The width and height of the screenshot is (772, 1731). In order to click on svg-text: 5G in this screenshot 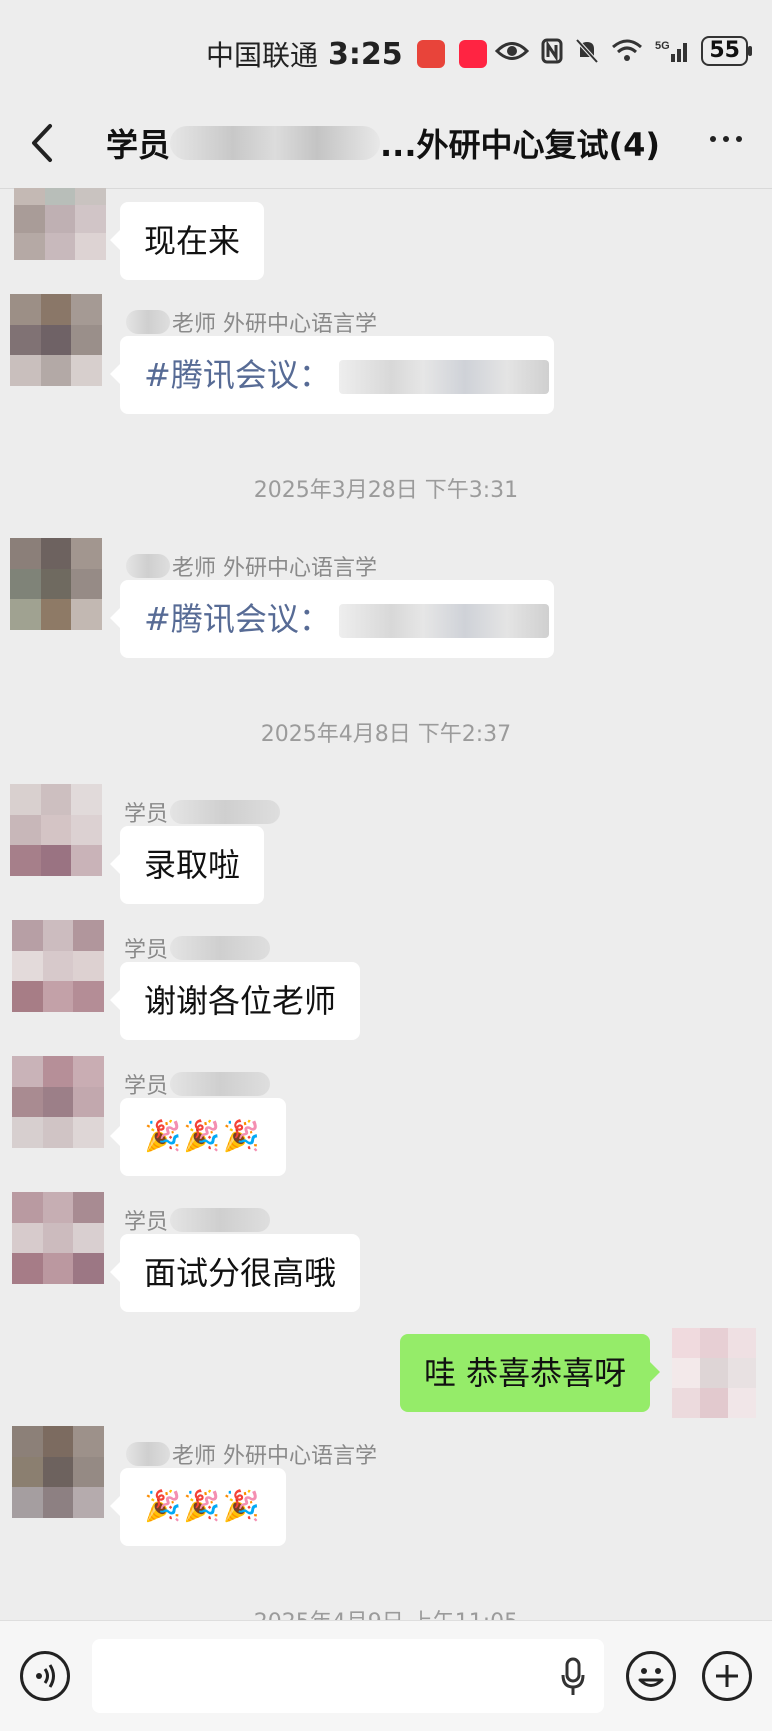, I will do `click(662, 46)`.